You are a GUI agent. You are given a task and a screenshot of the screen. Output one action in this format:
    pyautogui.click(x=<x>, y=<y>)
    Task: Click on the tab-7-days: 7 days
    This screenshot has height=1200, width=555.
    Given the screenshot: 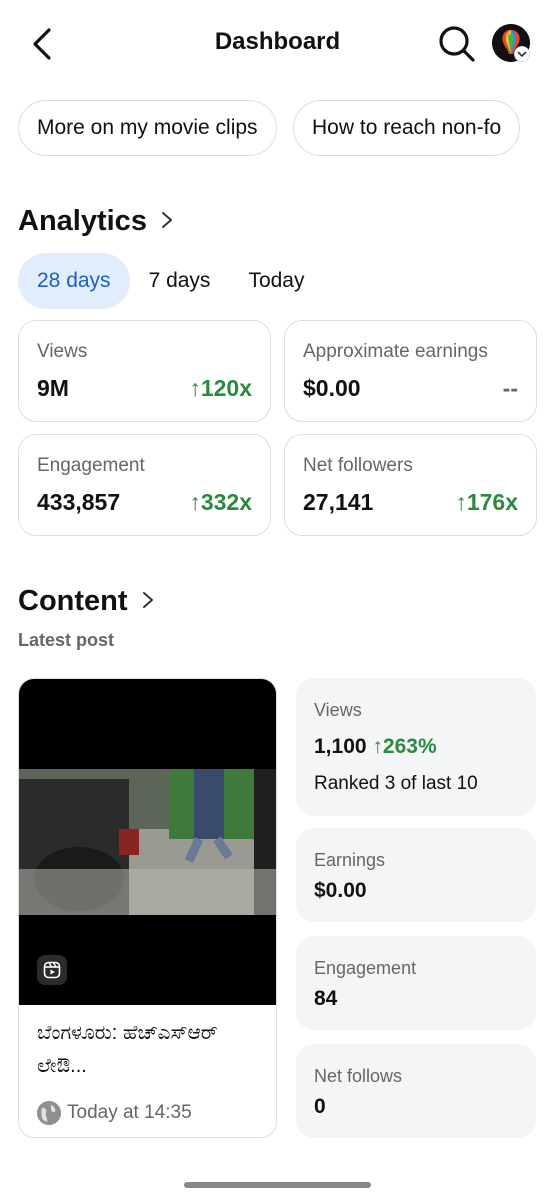 What is the action you would take?
    pyautogui.click(x=180, y=281)
    